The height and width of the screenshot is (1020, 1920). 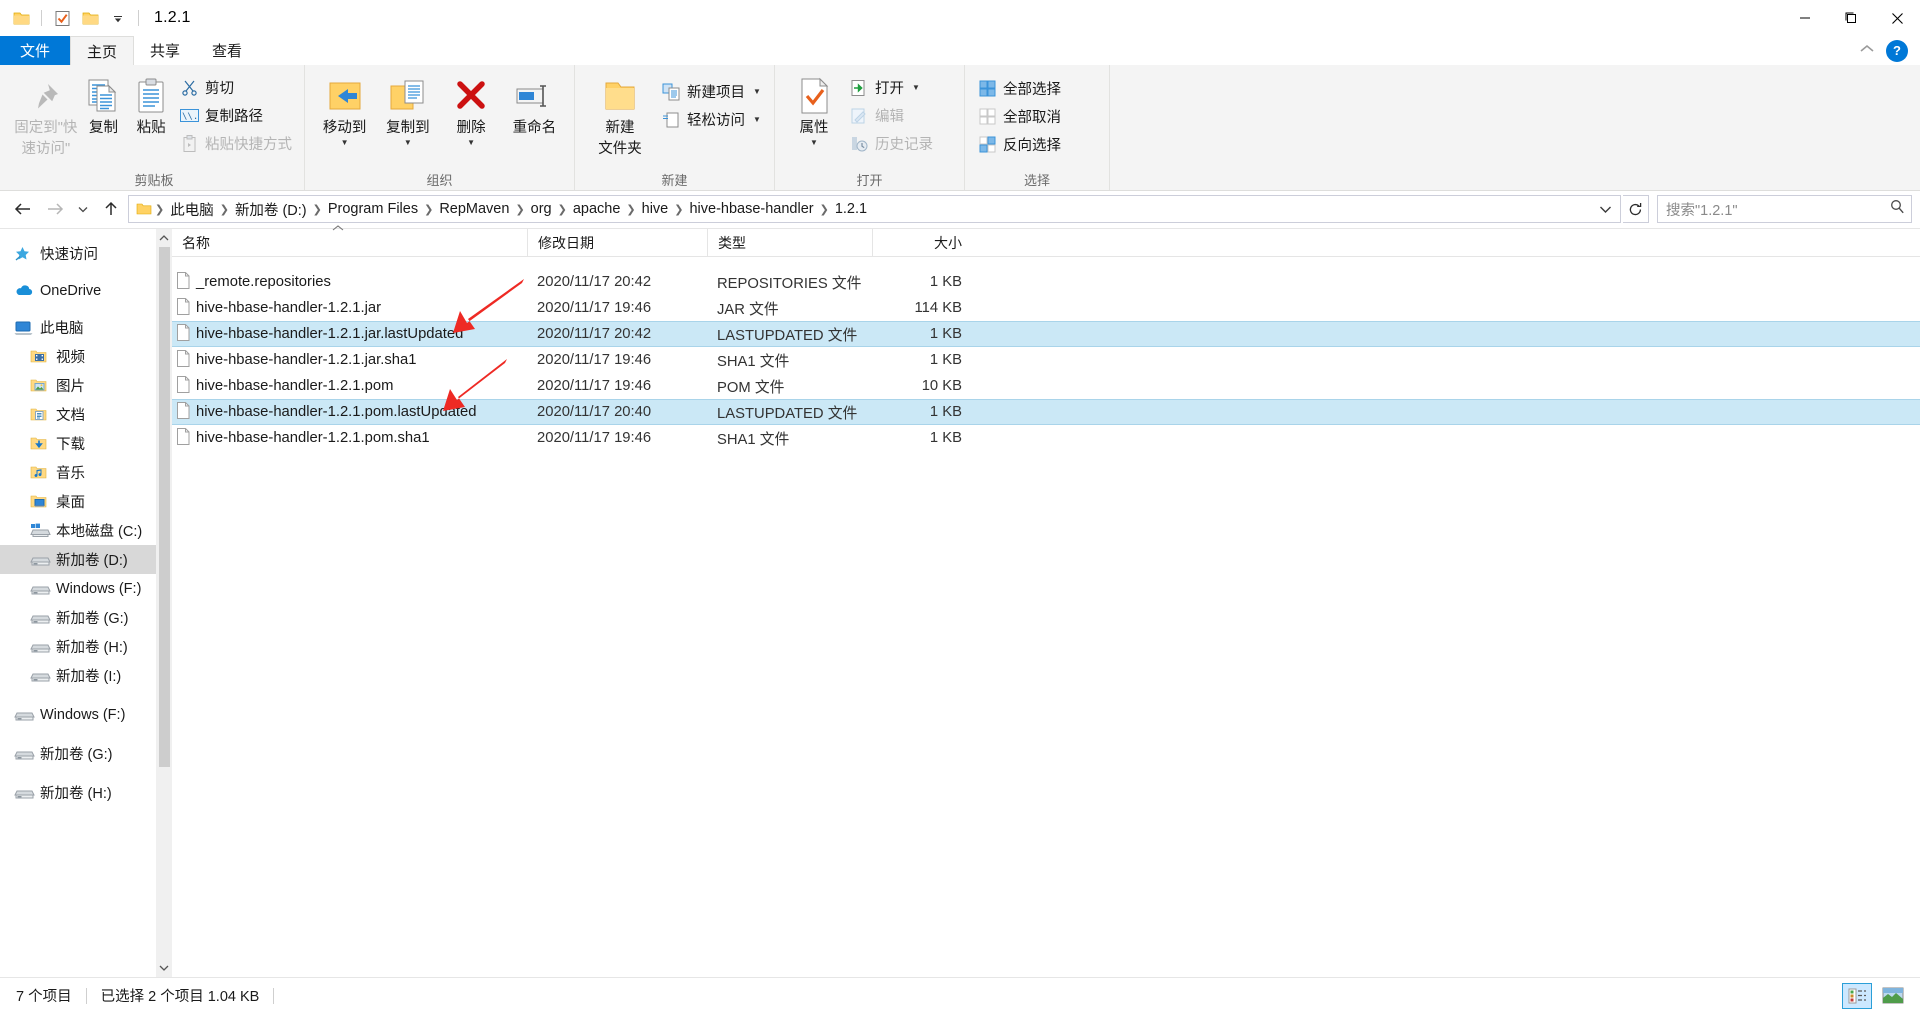 What do you see at coordinates (86, 472) in the screenshot?
I see `sidebar-item-music: 音乐` at bounding box center [86, 472].